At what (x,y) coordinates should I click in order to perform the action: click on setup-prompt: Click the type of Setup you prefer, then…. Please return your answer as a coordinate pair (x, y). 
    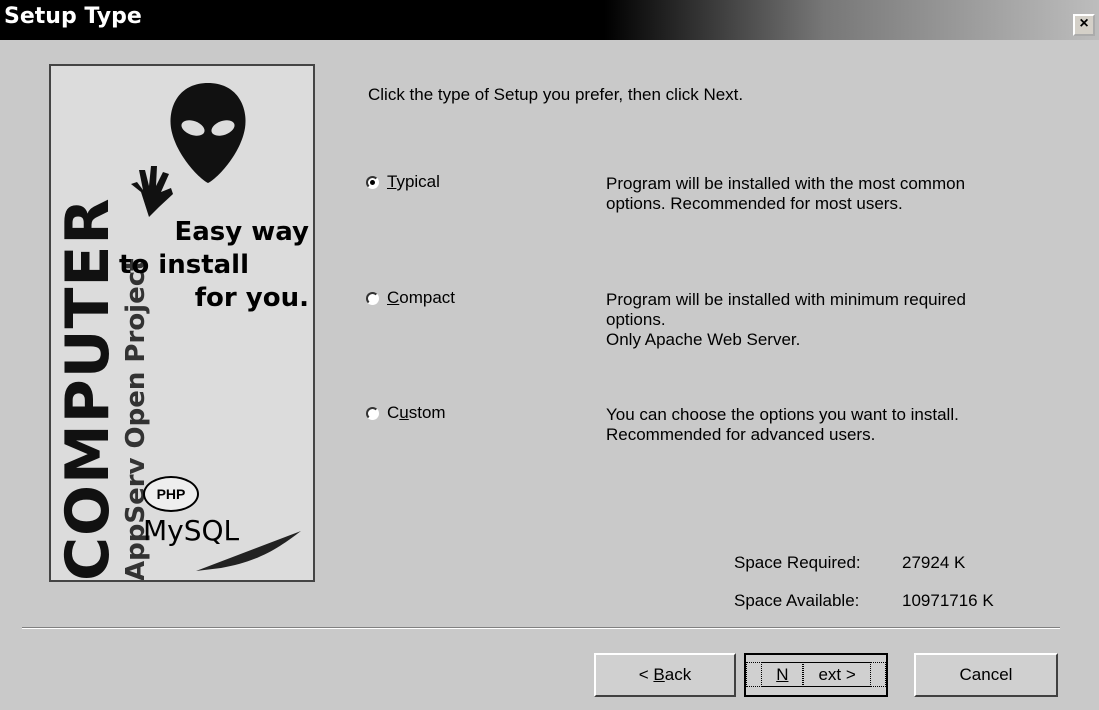
    Looking at the image, I should click on (556, 94).